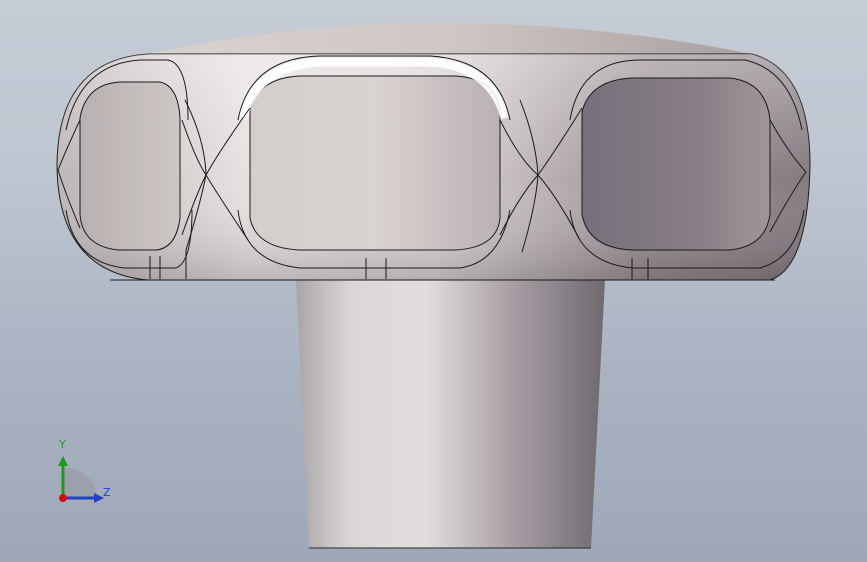 The image size is (867, 562). I want to click on view-triad: Y Z, so click(81, 474).